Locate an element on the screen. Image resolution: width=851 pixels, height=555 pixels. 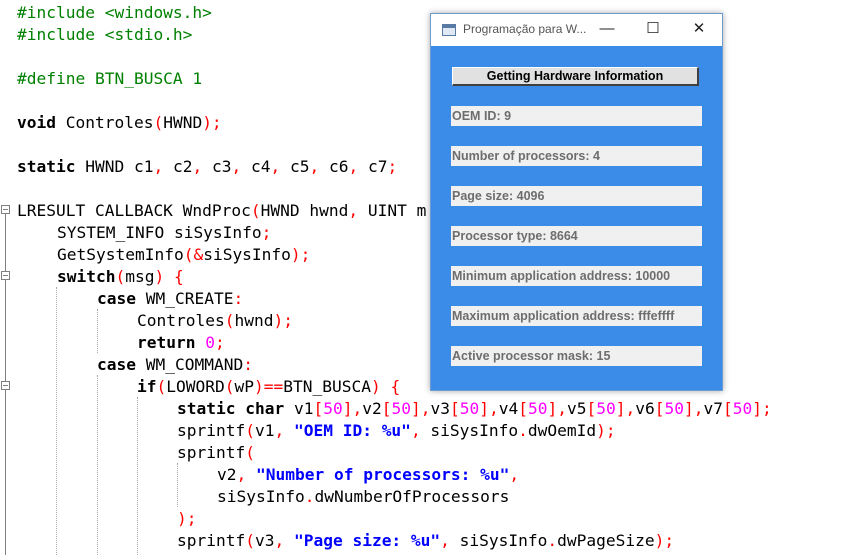
min-app-address-field: Minimum application address: 10000 is located at coordinates (576, 276).